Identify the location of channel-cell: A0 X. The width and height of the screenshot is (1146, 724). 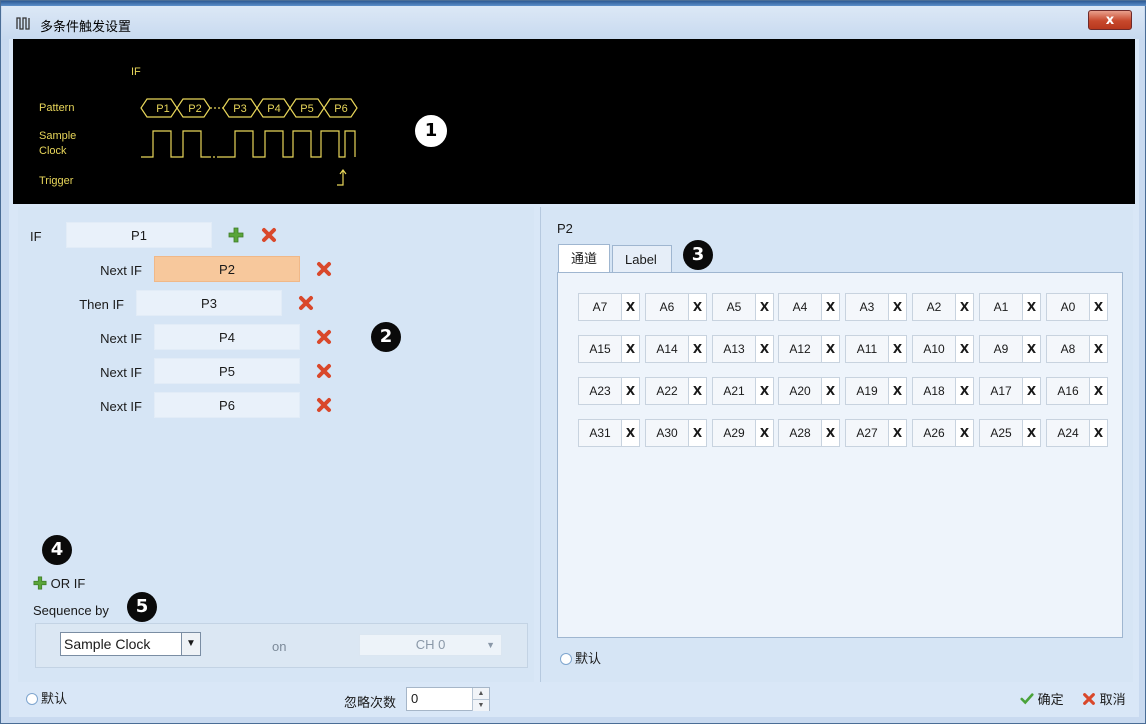
(1077, 307).